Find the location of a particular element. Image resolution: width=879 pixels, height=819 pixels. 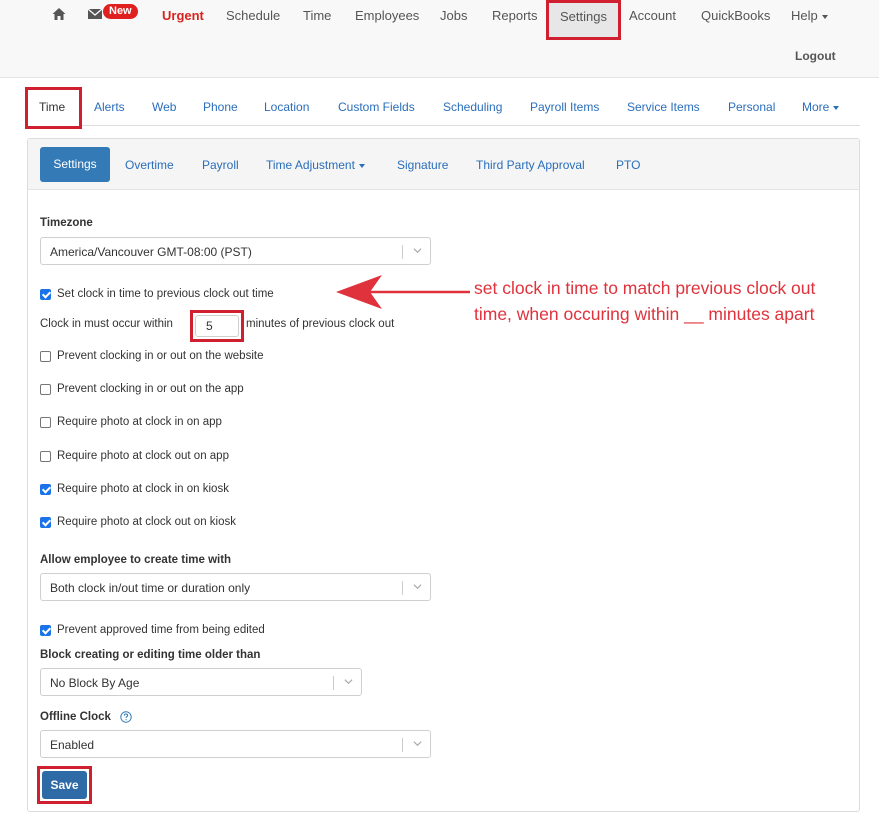

tab-personal: Personal is located at coordinates (751, 107).